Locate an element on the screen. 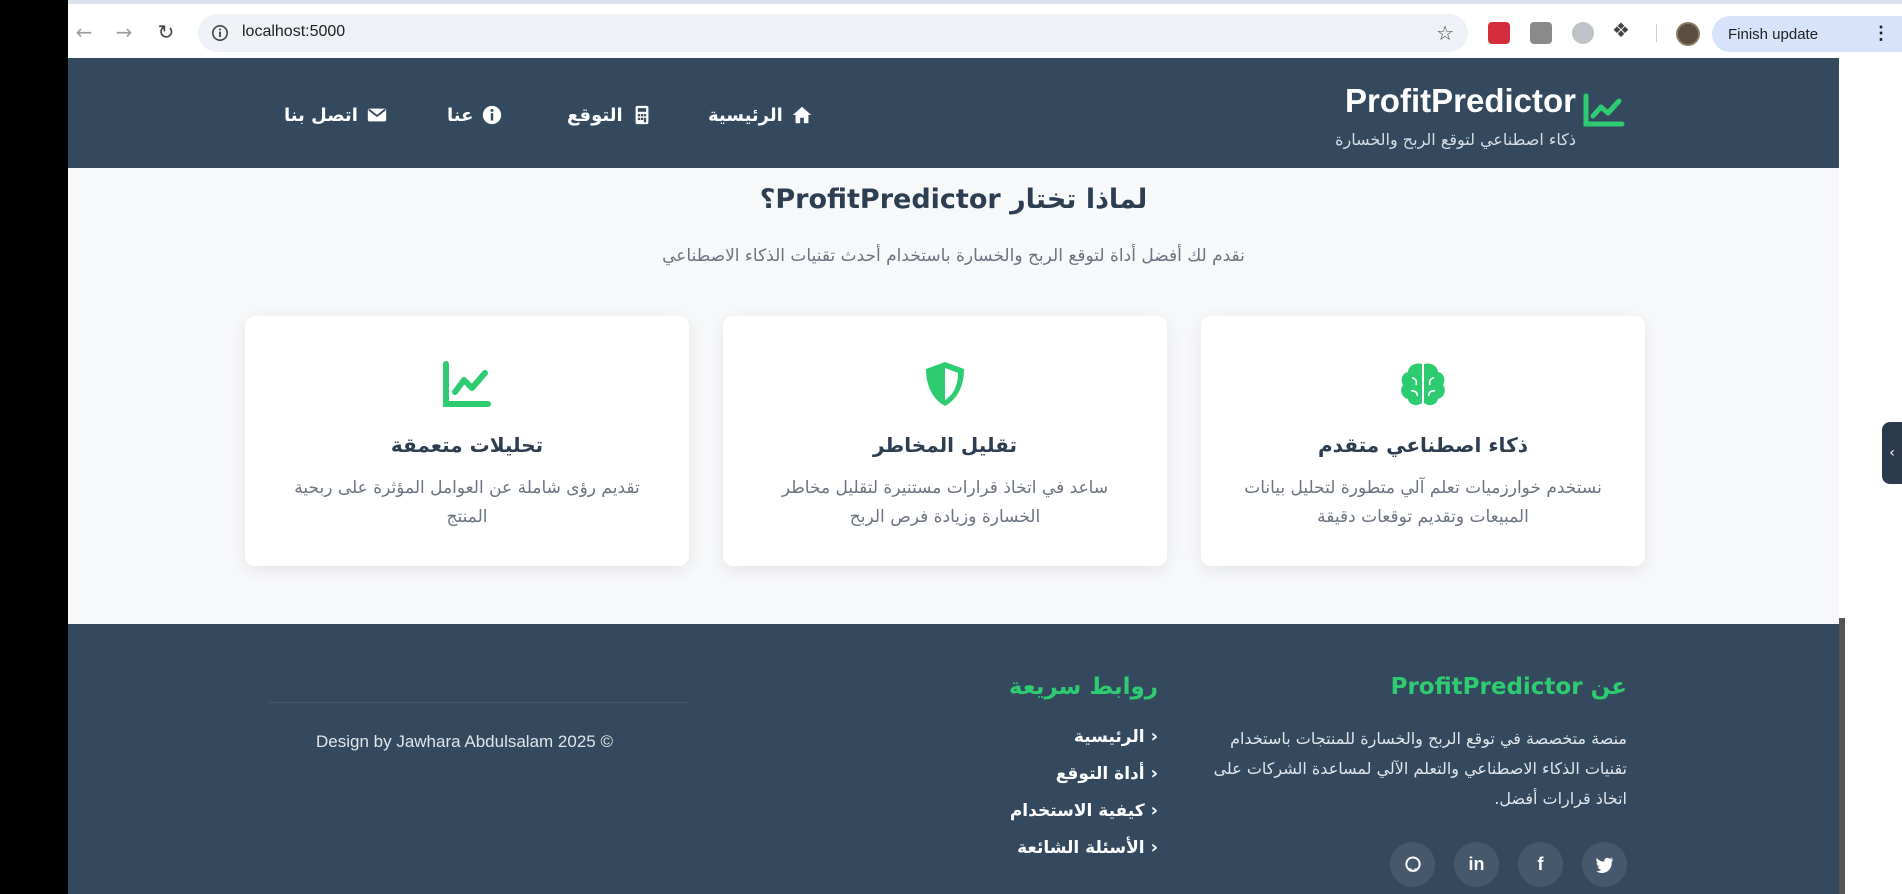 This screenshot has width=1902, height=894. footer-divider is located at coordinates (479, 702).